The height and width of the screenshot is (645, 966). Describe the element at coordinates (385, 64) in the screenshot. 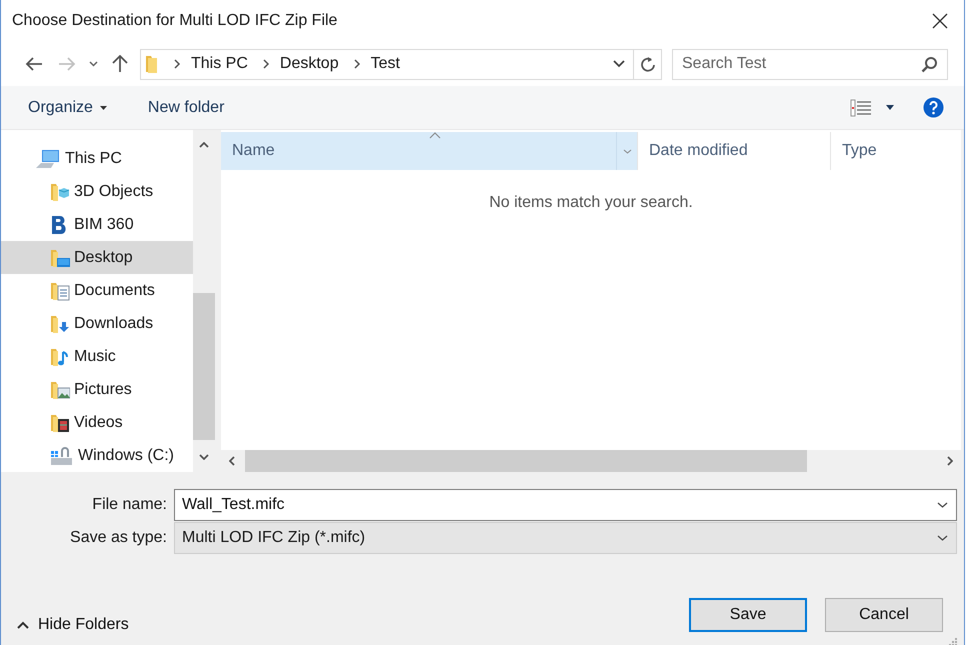

I see `breadcrumb-item: Test` at that location.